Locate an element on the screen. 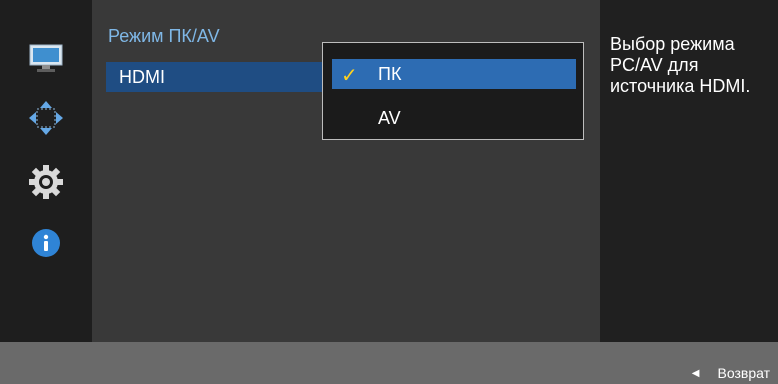 Image resolution: width=778 pixels, height=384 pixels. menu-item-label: HDMI is located at coordinates (142, 77).